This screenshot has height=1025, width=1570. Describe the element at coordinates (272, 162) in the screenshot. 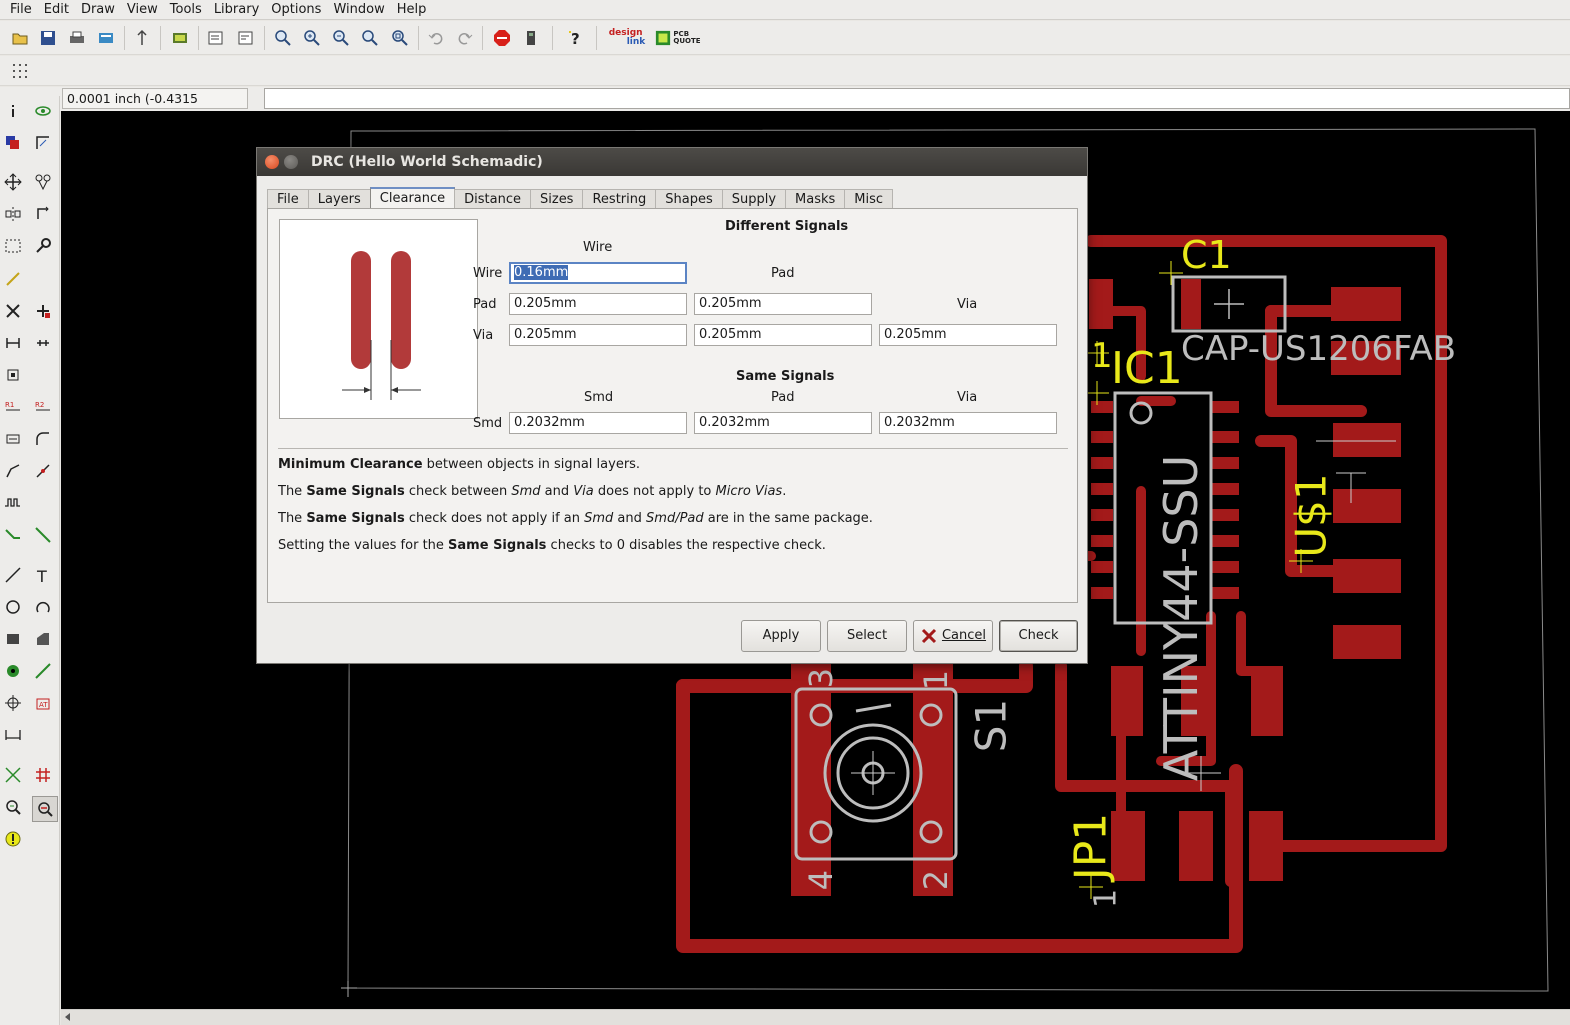

I see `close-icon` at that location.